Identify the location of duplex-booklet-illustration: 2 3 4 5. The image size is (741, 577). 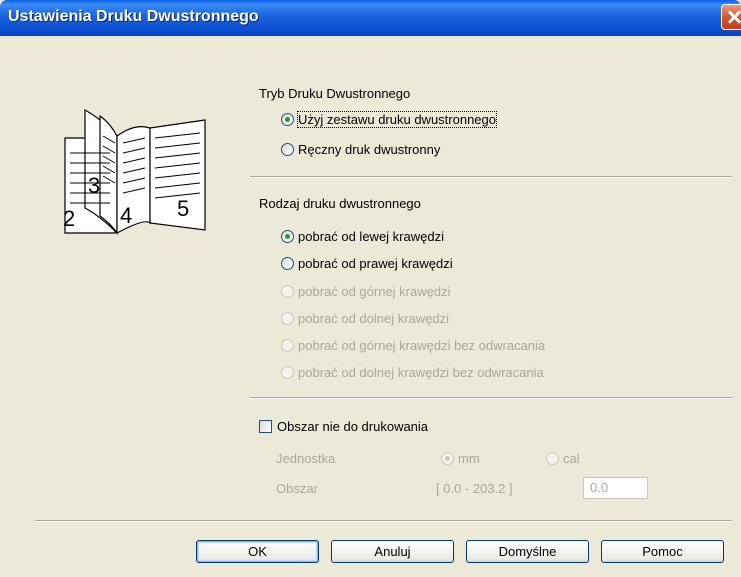
(134, 171).